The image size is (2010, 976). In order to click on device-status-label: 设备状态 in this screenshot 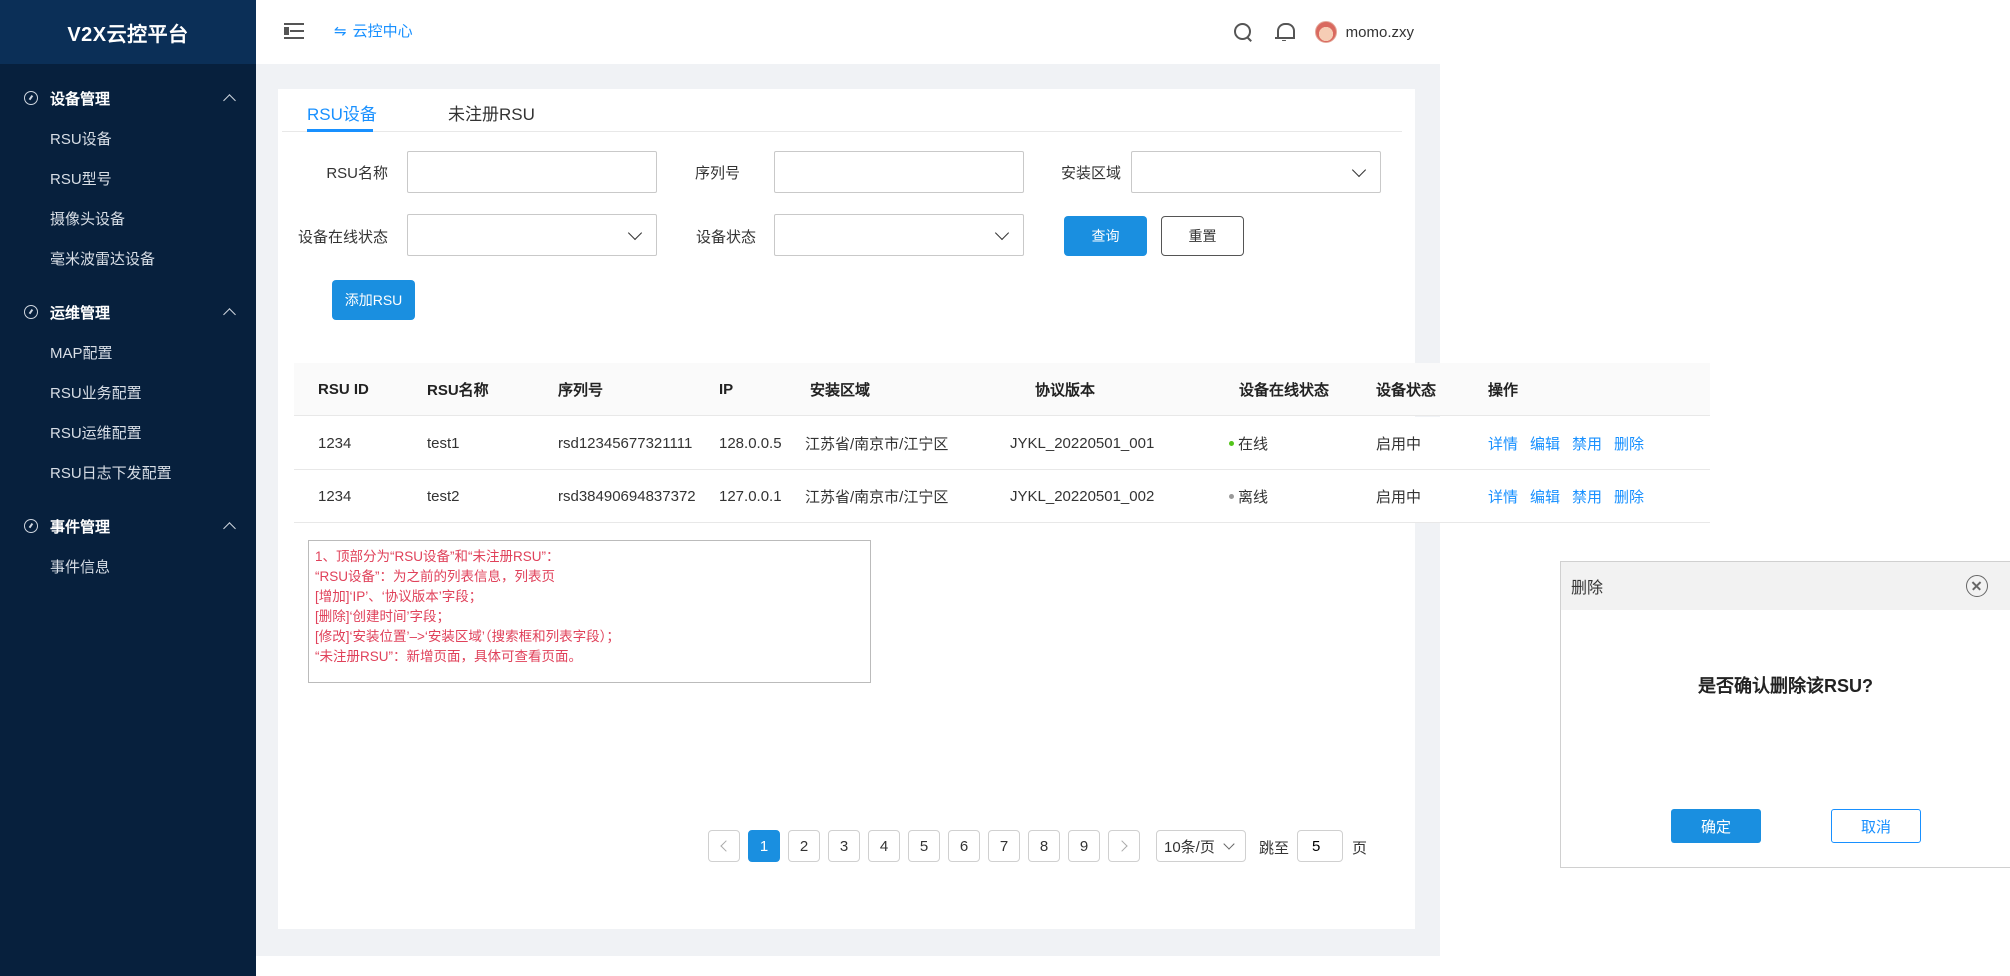, I will do `click(725, 237)`.